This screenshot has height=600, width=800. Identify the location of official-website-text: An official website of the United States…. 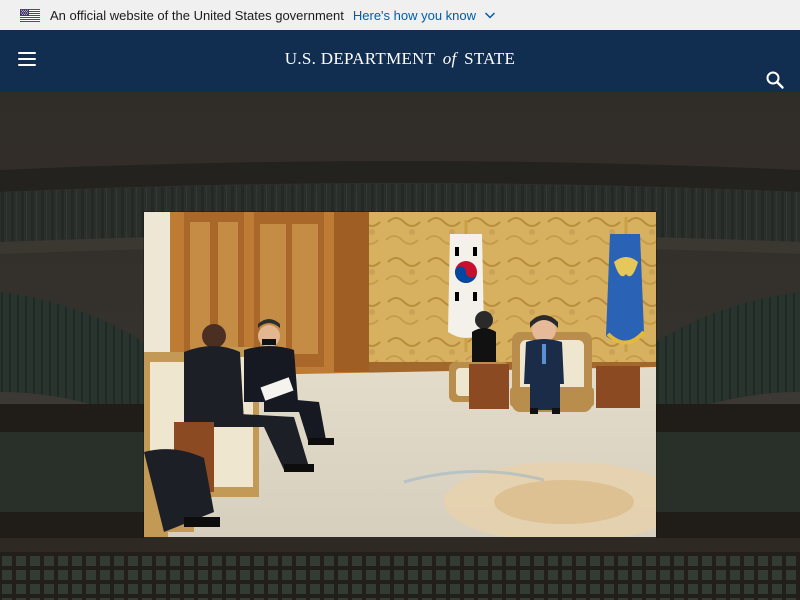
(197, 15).